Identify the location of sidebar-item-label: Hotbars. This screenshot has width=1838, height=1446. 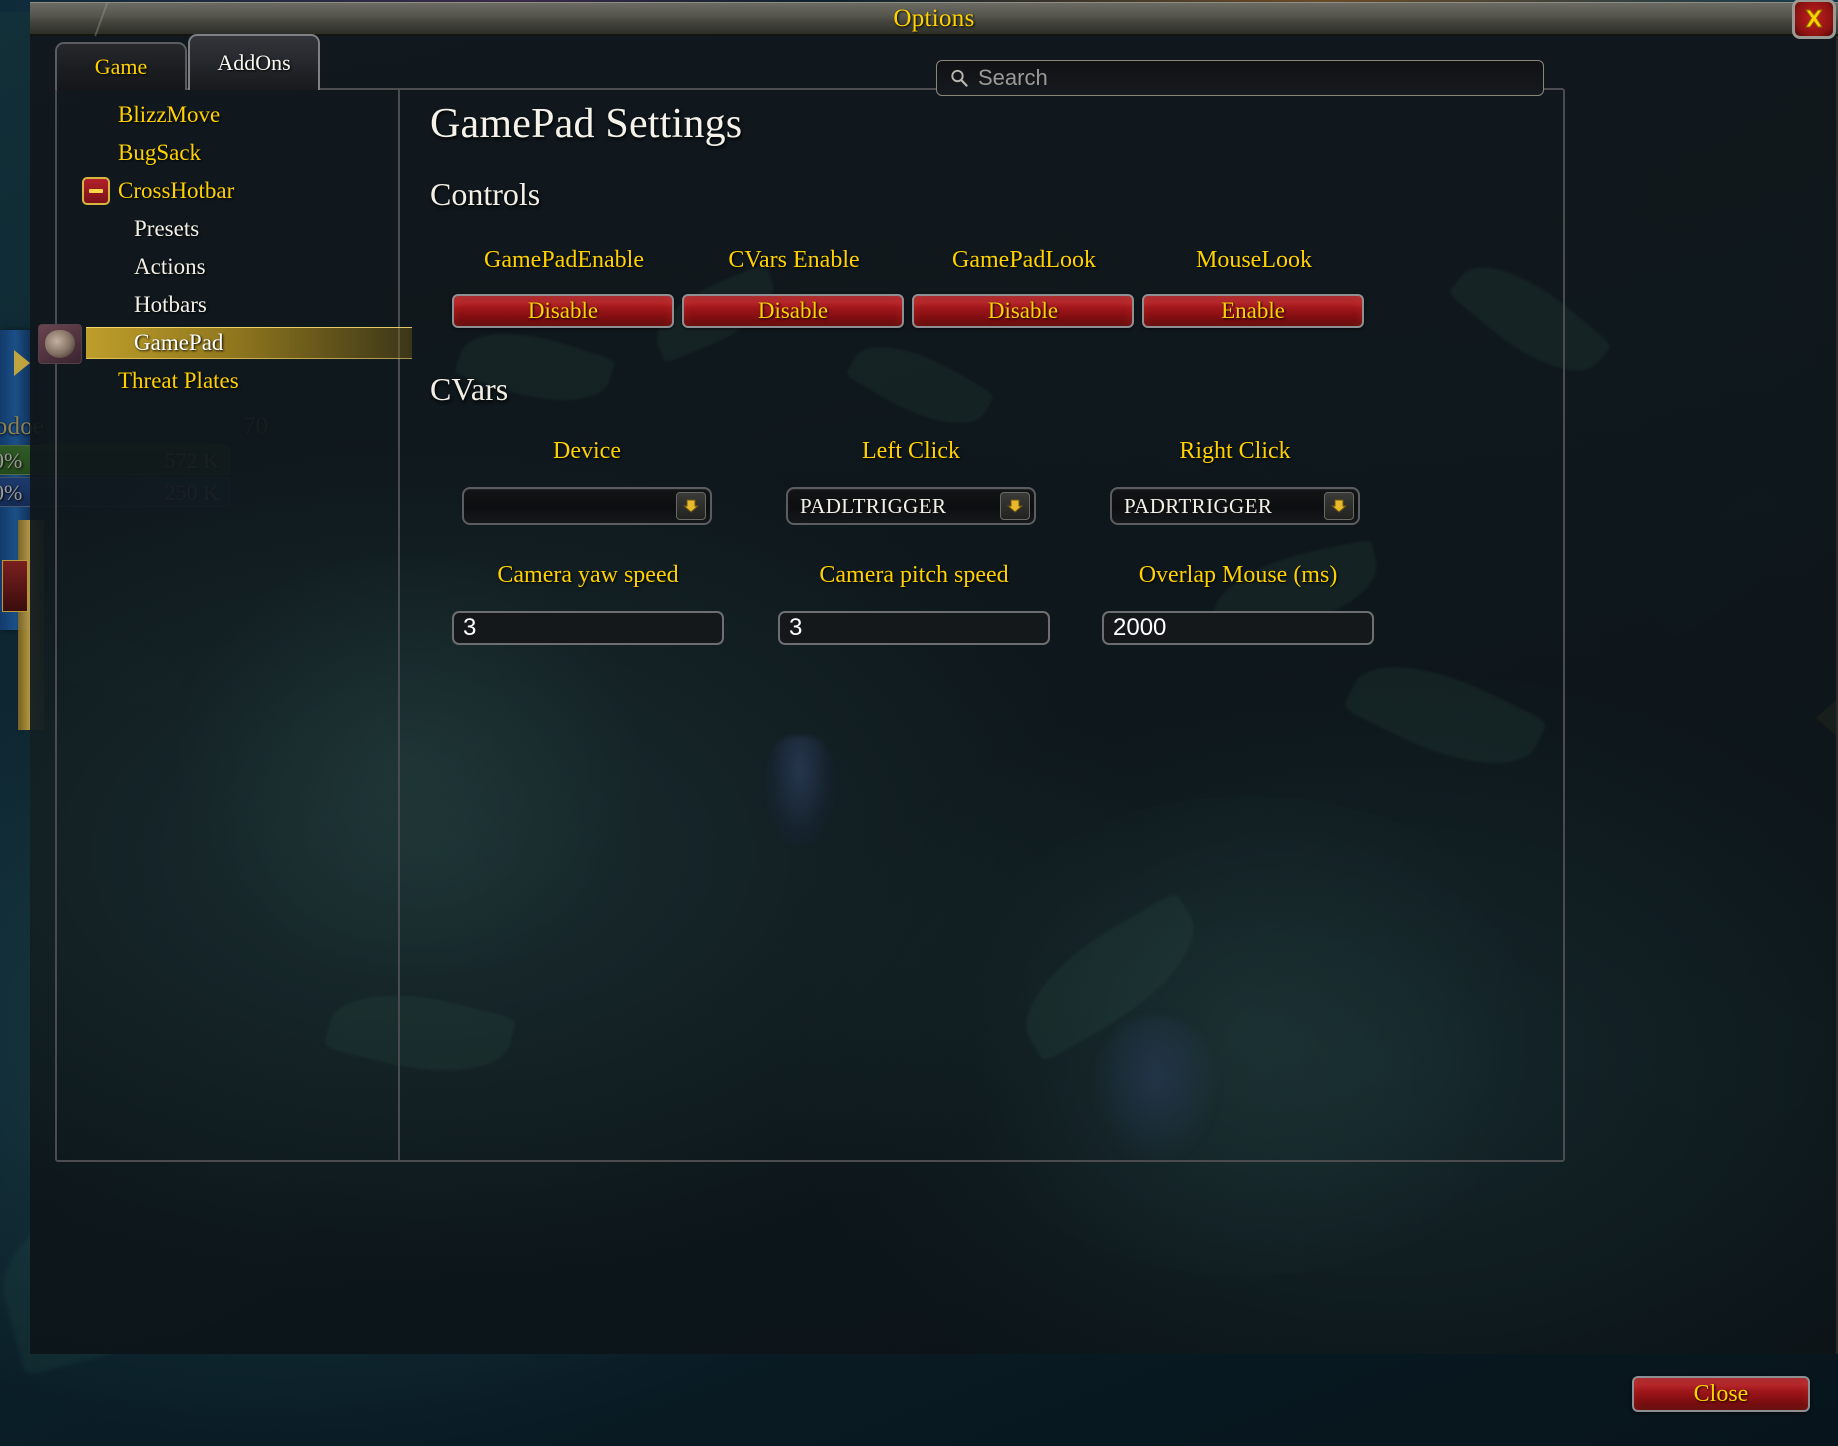
(170, 304).